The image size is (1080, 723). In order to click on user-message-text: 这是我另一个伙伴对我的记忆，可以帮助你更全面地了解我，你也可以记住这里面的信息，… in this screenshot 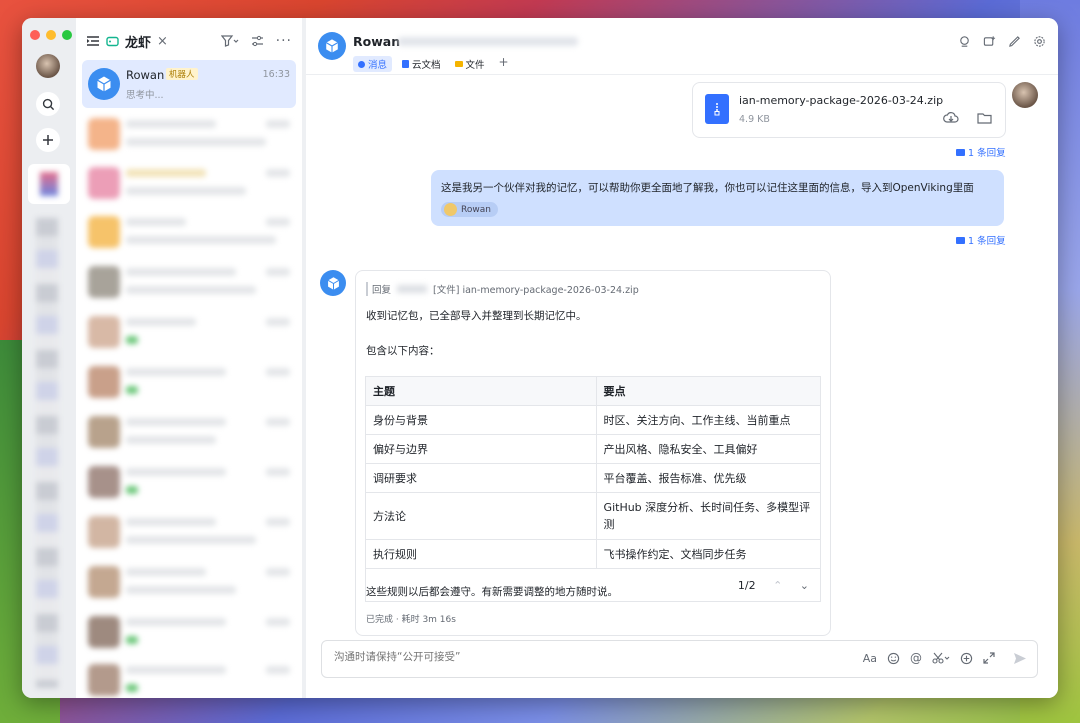, I will do `click(707, 188)`.